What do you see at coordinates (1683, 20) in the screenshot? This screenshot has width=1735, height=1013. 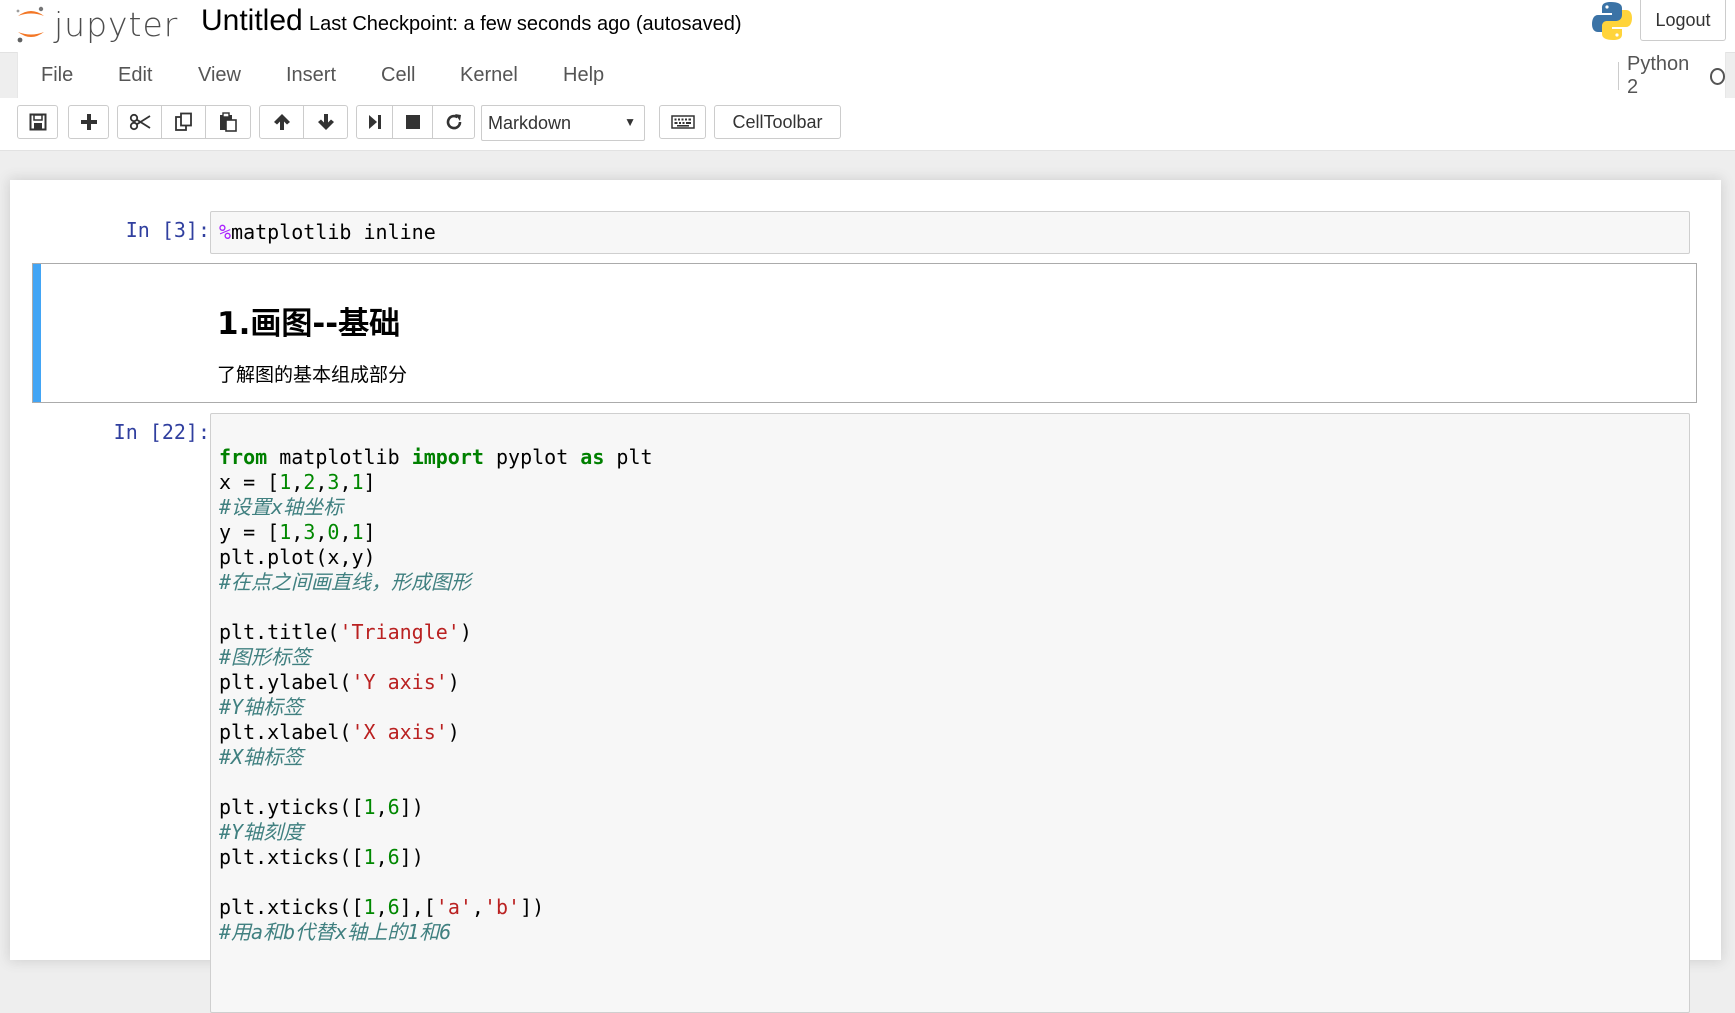 I see `logout-button: Logout` at bounding box center [1683, 20].